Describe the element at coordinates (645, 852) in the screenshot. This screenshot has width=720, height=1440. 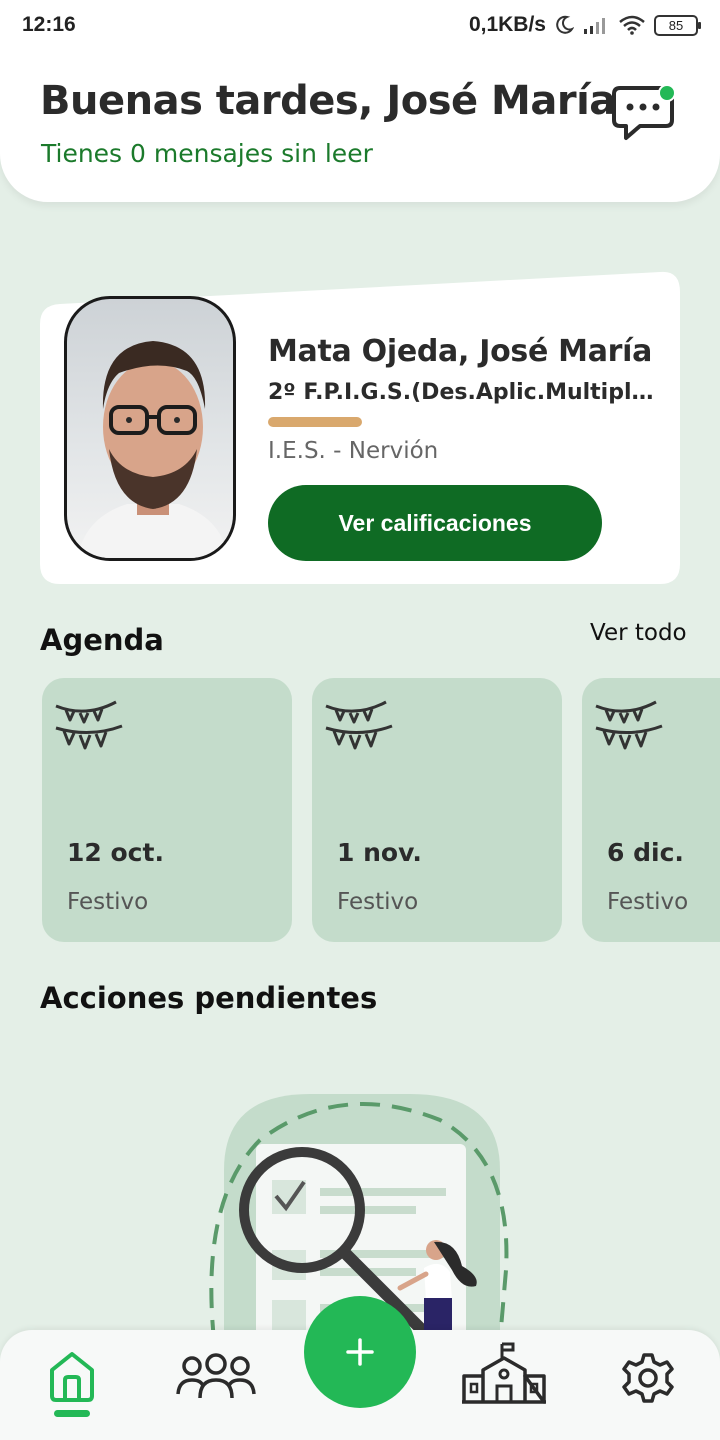
I see `agenda-date: 6 dic.` at that location.